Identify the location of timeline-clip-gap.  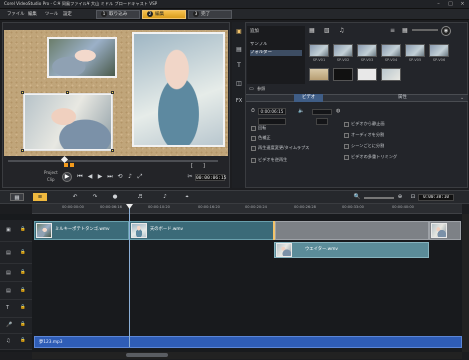
(352, 230).